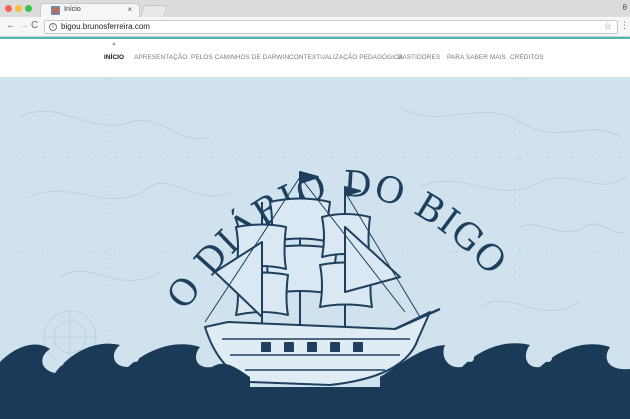 This screenshot has width=630, height=419. Describe the element at coordinates (527, 57) in the screenshot. I see `nav-item-creditos: CRÉDITOS` at that location.